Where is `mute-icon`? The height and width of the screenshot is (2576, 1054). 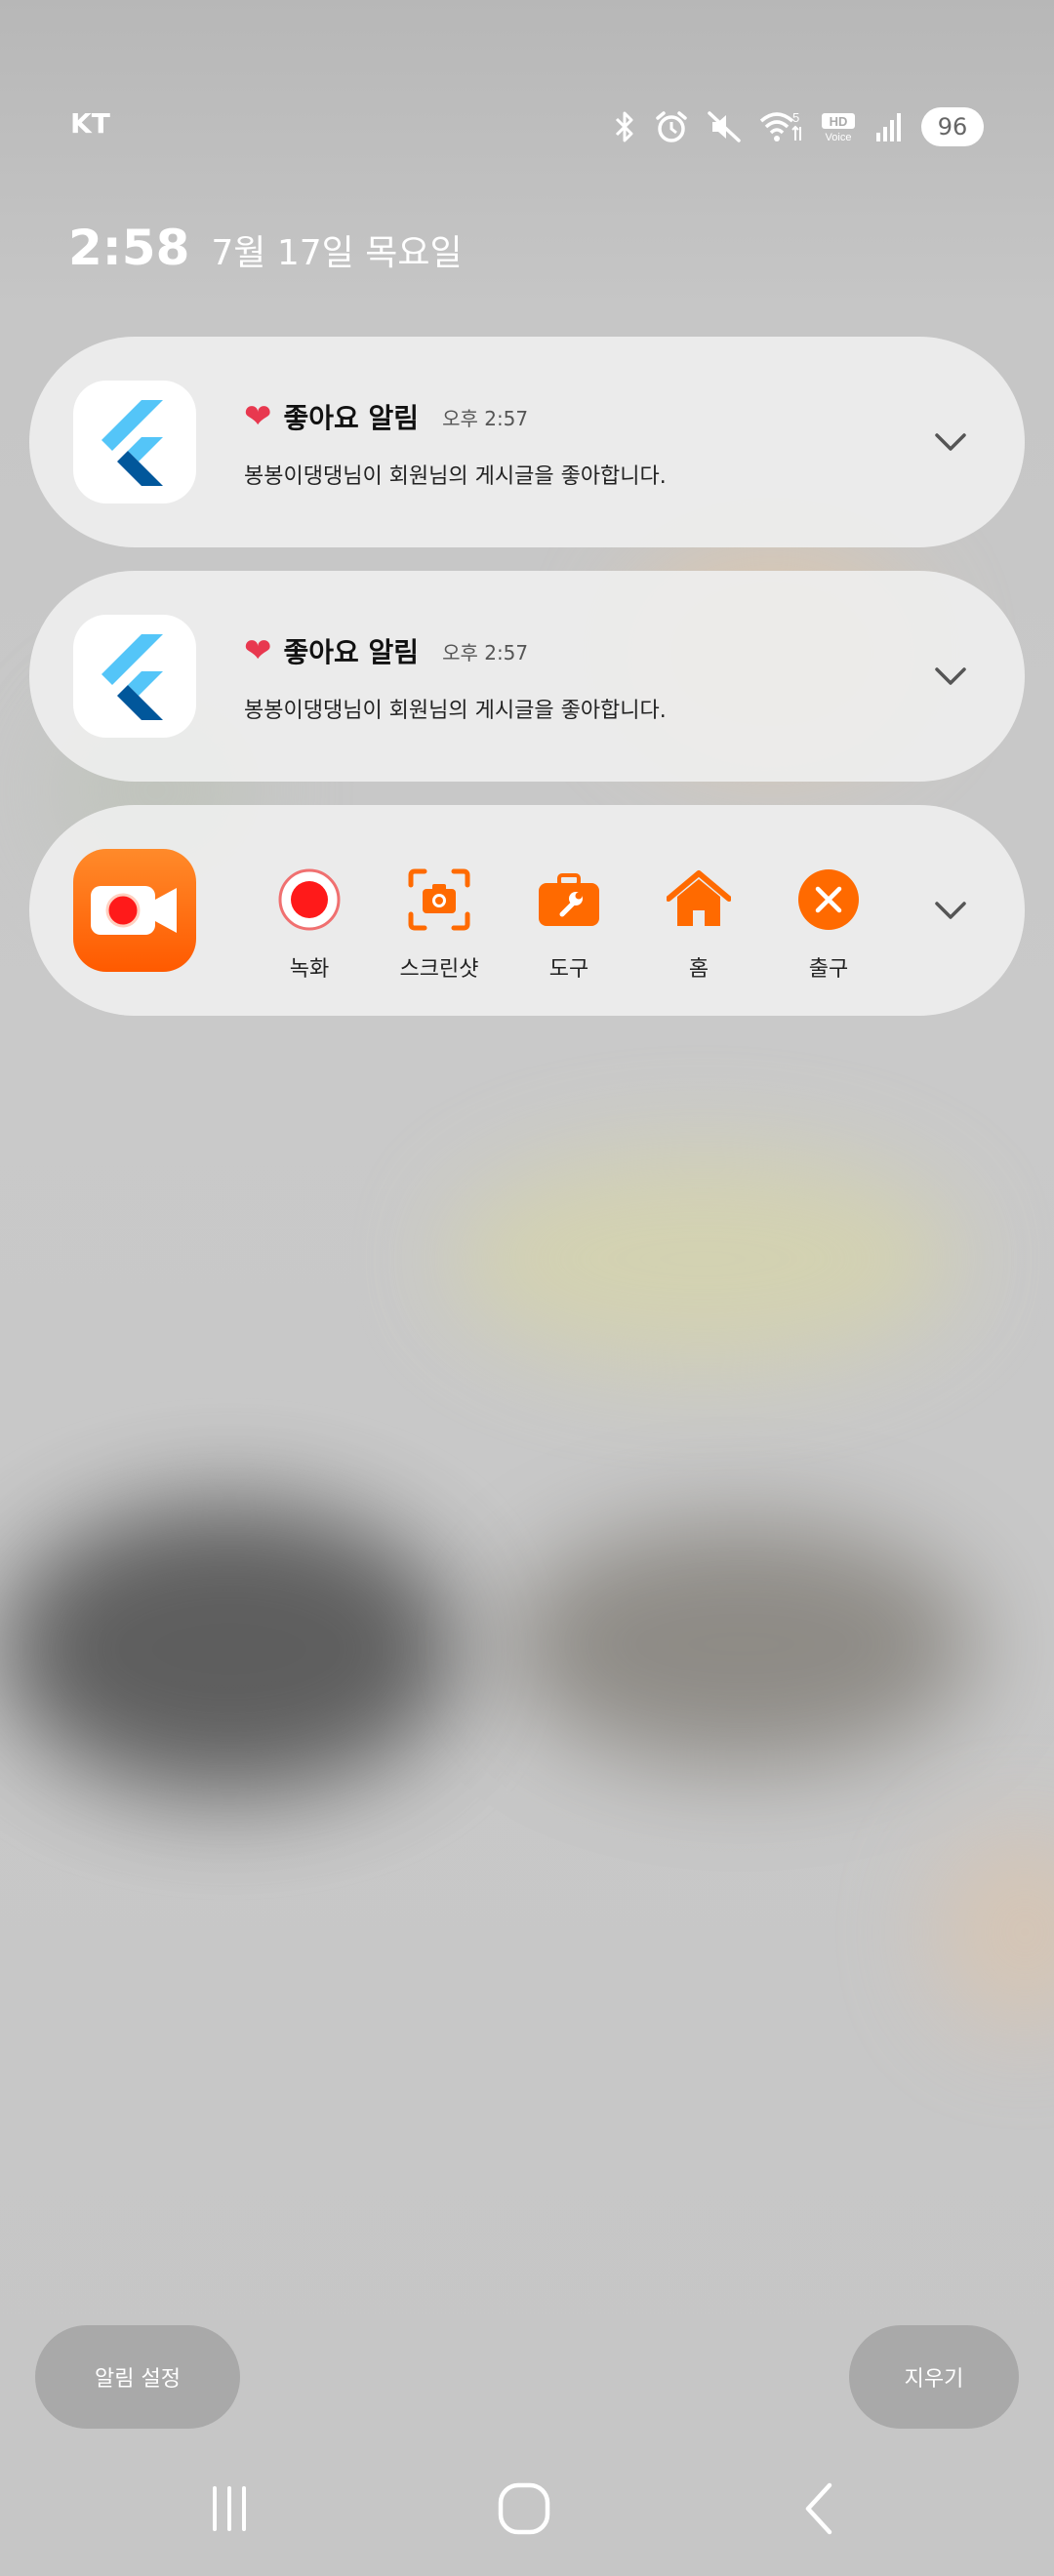
mute-icon is located at coordinates (724, 126).